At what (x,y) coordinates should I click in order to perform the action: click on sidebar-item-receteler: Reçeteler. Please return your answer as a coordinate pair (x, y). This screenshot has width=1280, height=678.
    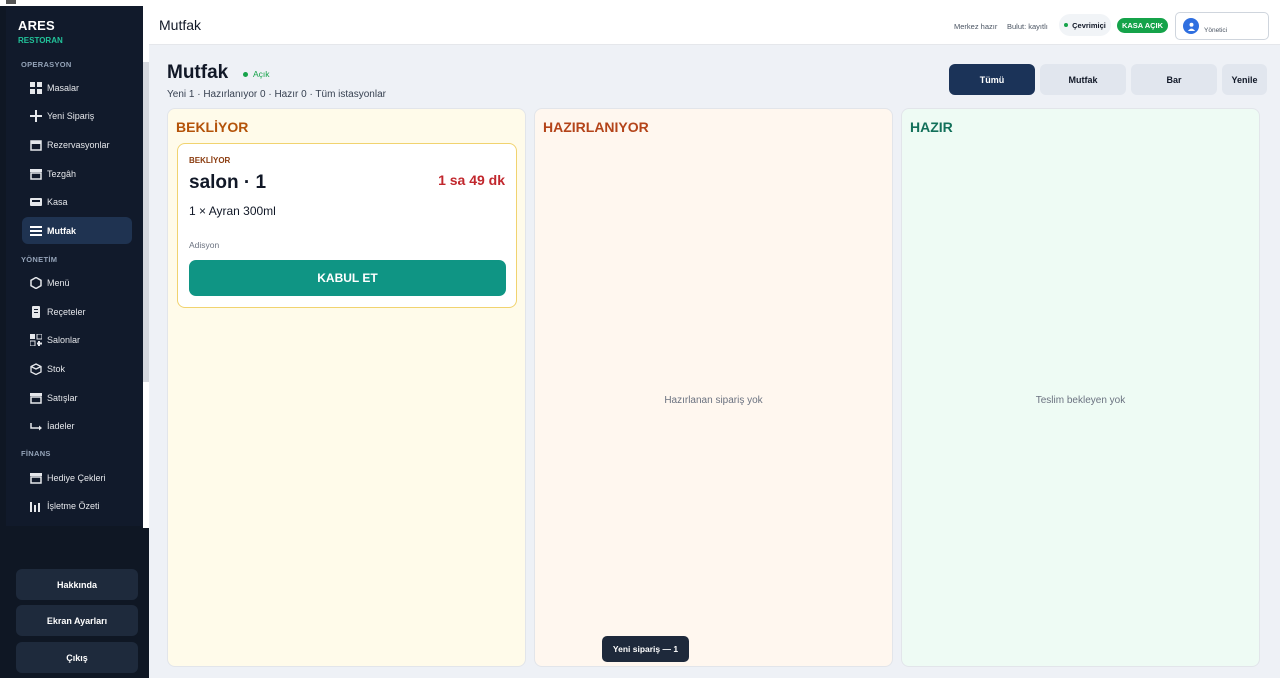
    Looking at the image, I should click on (77, 311).